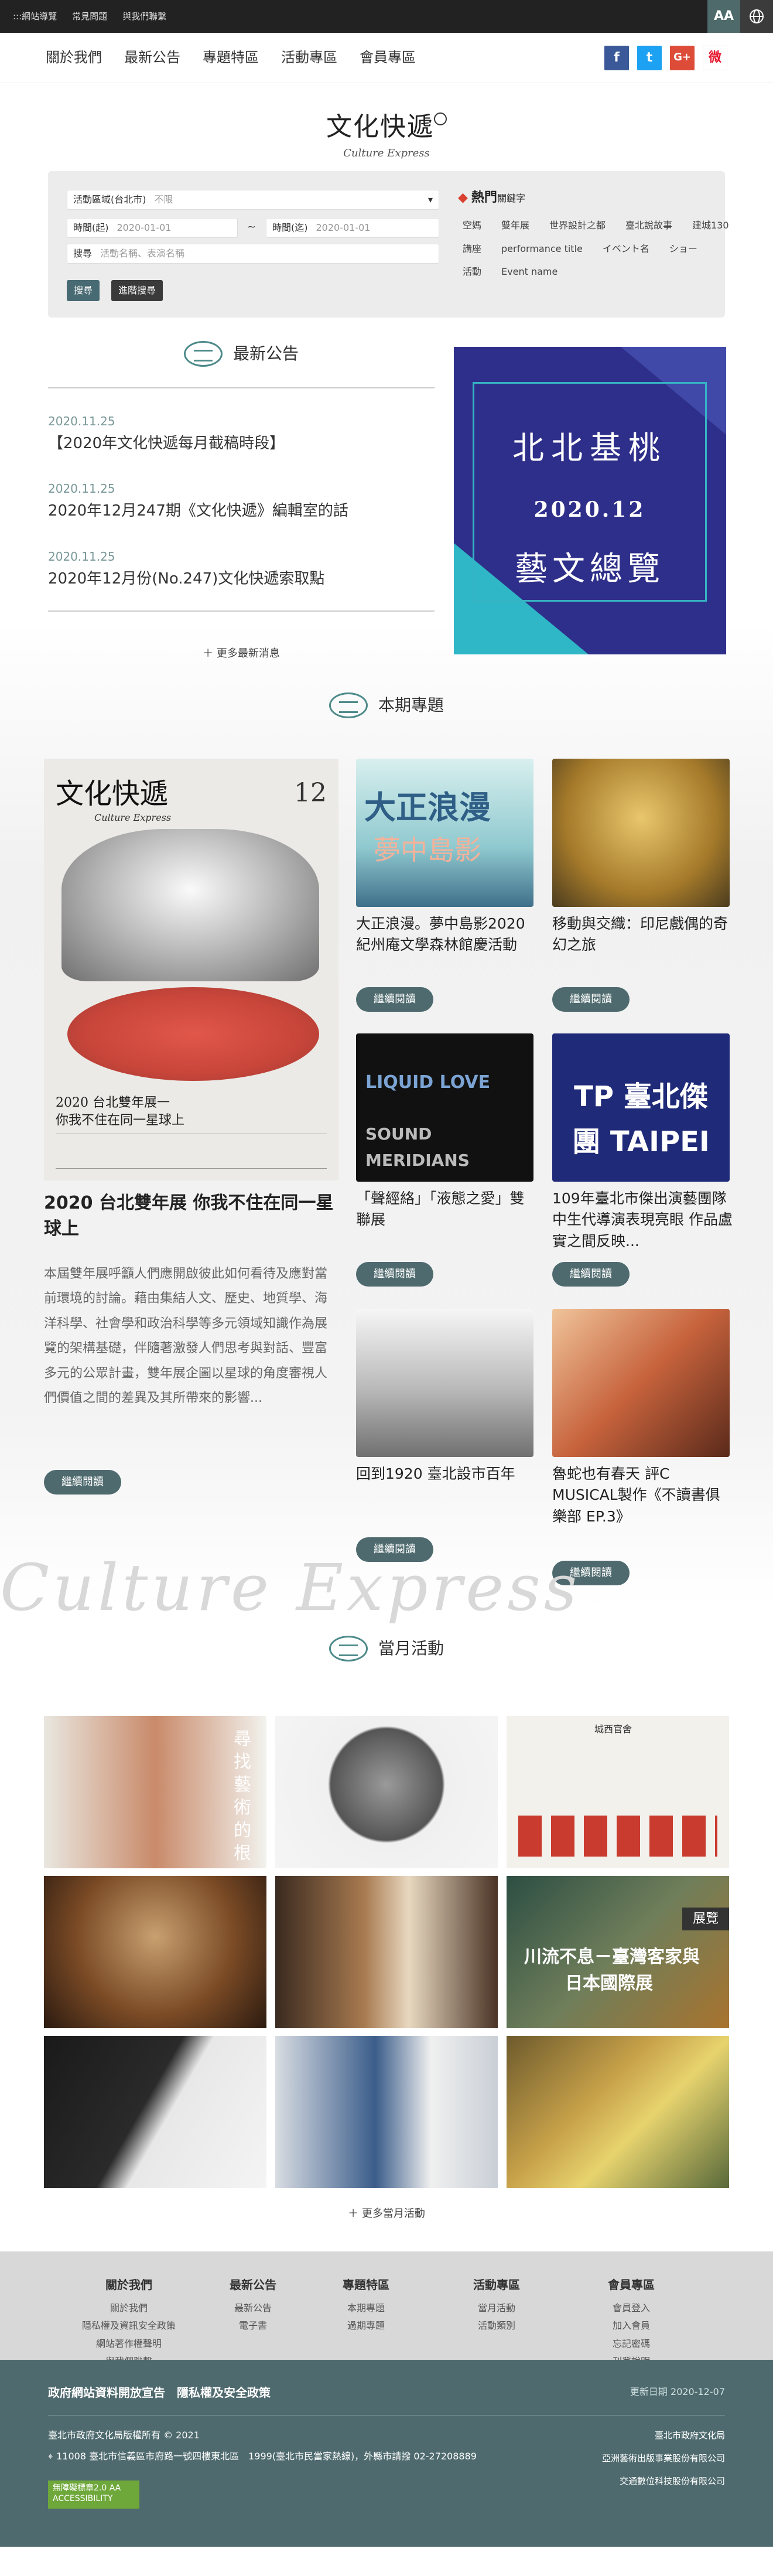 Image resolution: width=773 pixels, height=2576 pixels. I want to click on main-nav: 關於我們 最新公告 專題特區 活動專區 會員專區 f t G+ 微, so click(386, 58).